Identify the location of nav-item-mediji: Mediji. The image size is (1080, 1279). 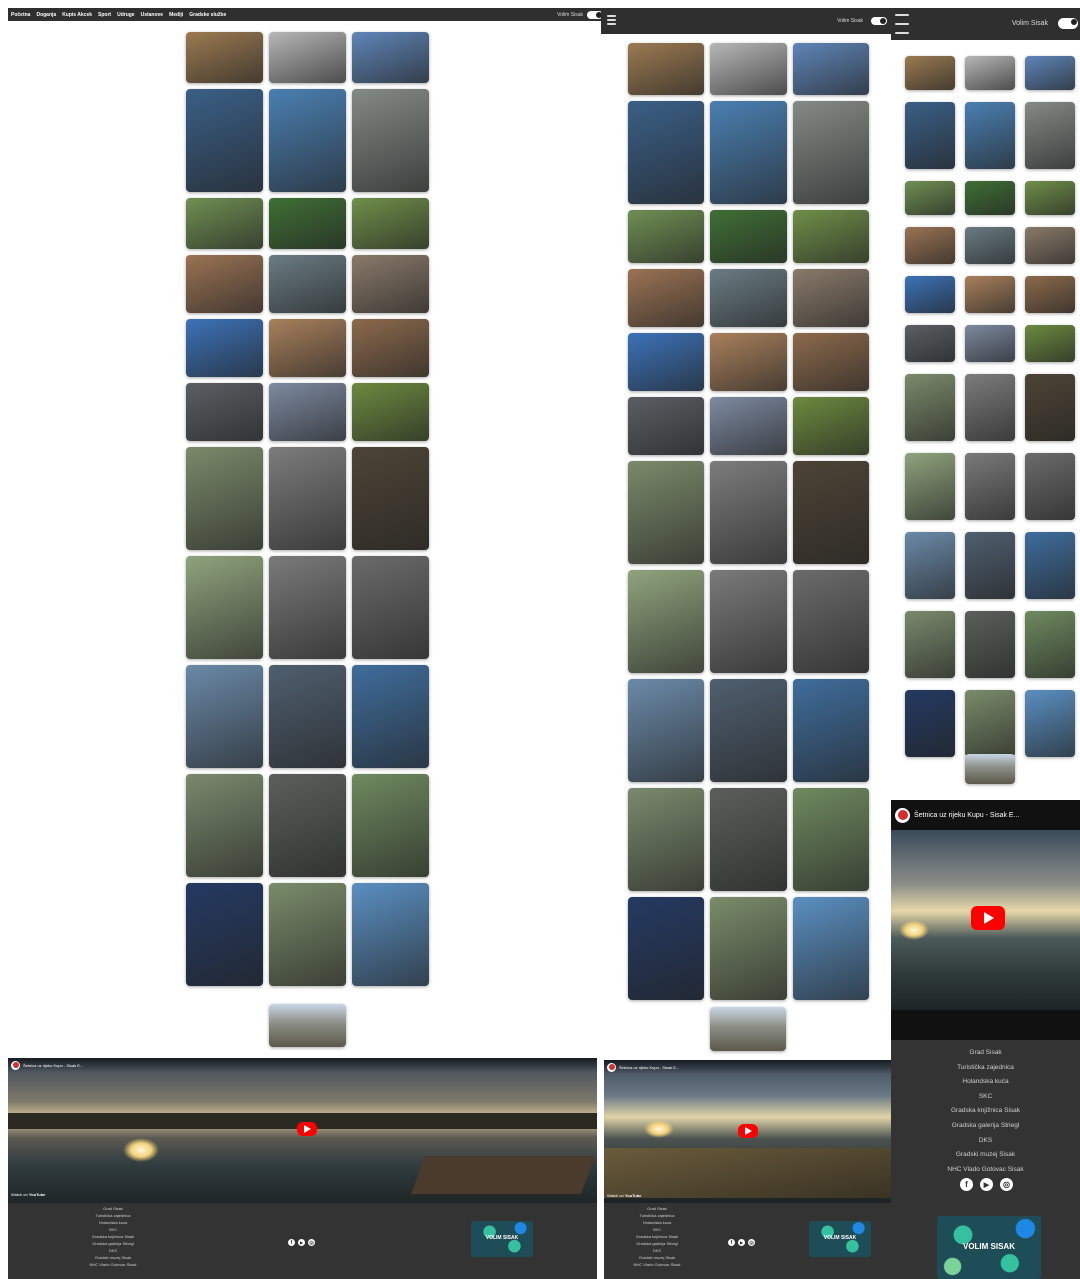
(176, 15).